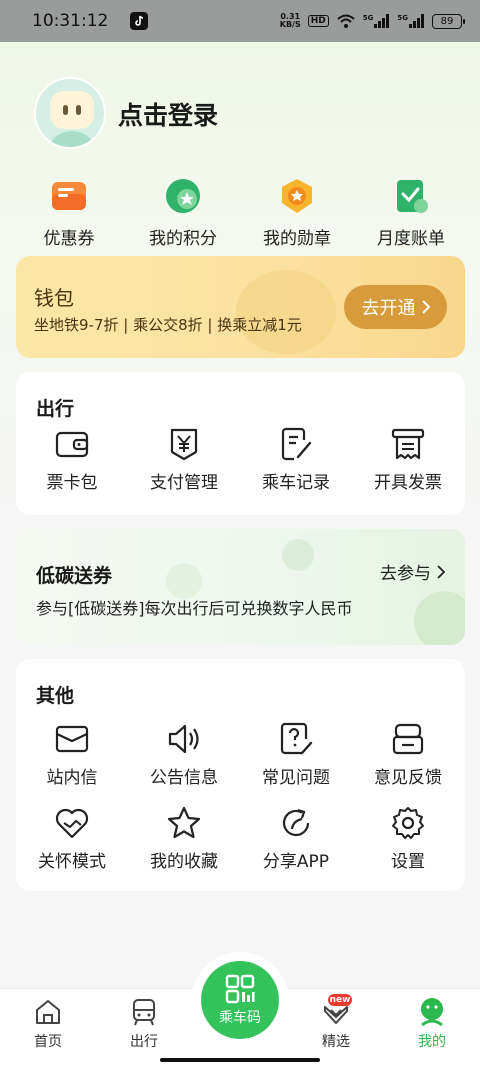  Describe the element at coordinates (72, 444) in the screenshot. I see `wallet-icon` at that location.